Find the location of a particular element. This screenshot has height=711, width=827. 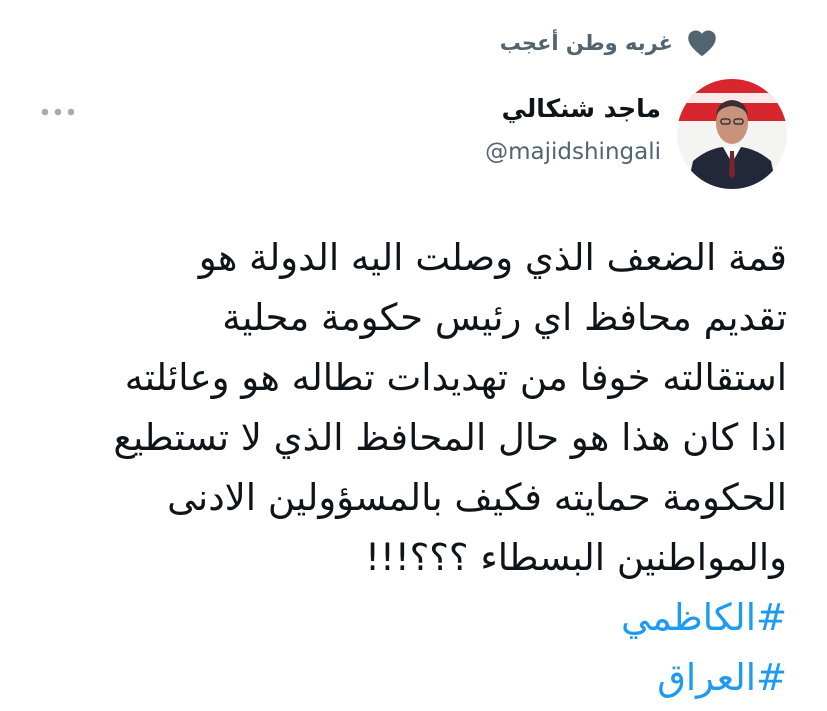

hashtag-link: #الكاظمي is located at coordinates (407, 618).